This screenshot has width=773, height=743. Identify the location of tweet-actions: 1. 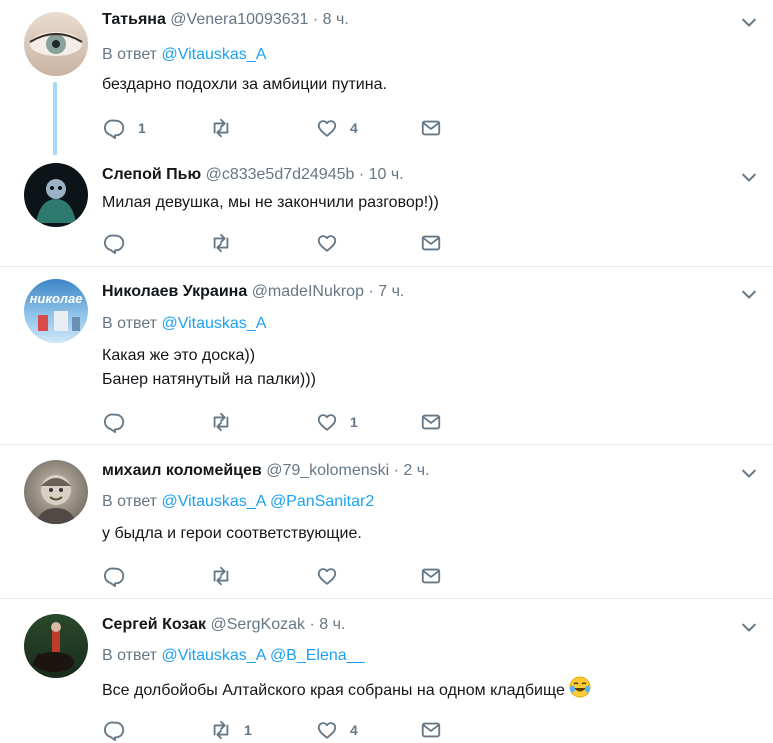
(274, 422).